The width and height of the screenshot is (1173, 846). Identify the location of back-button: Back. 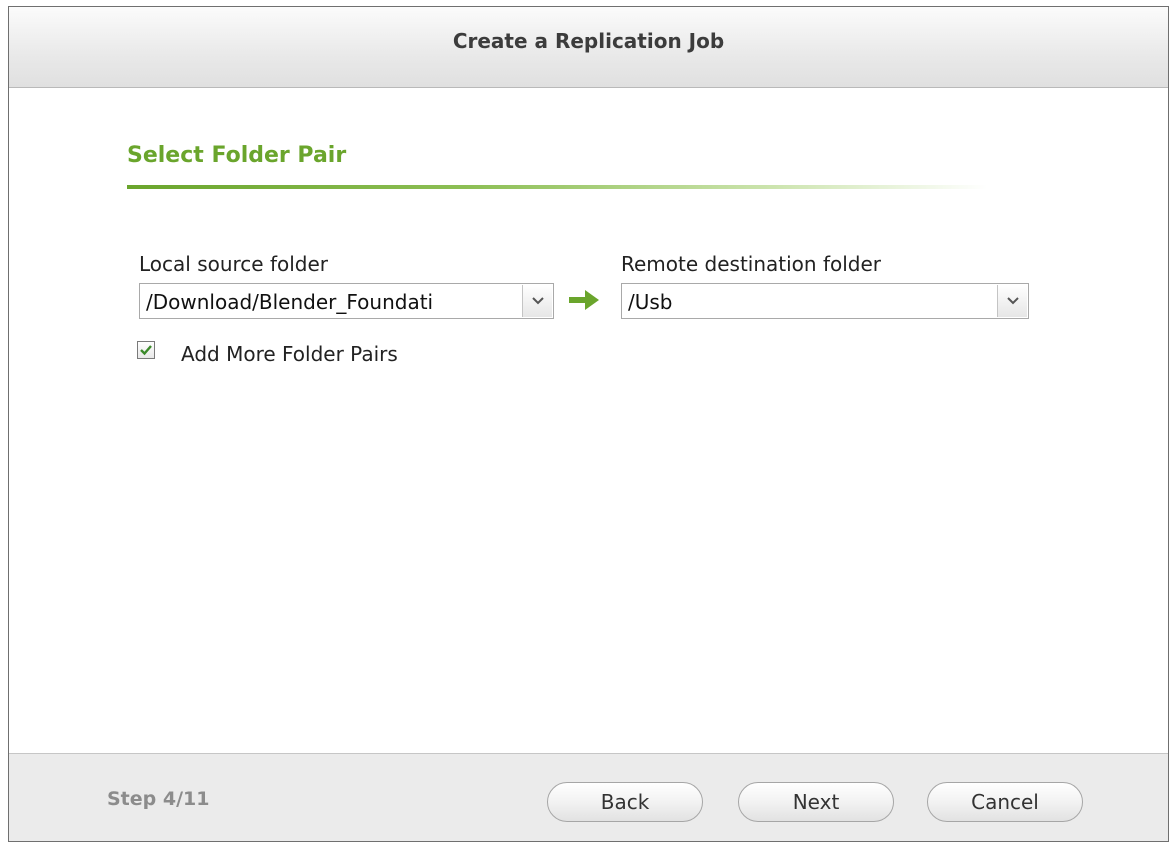
(625, 802).